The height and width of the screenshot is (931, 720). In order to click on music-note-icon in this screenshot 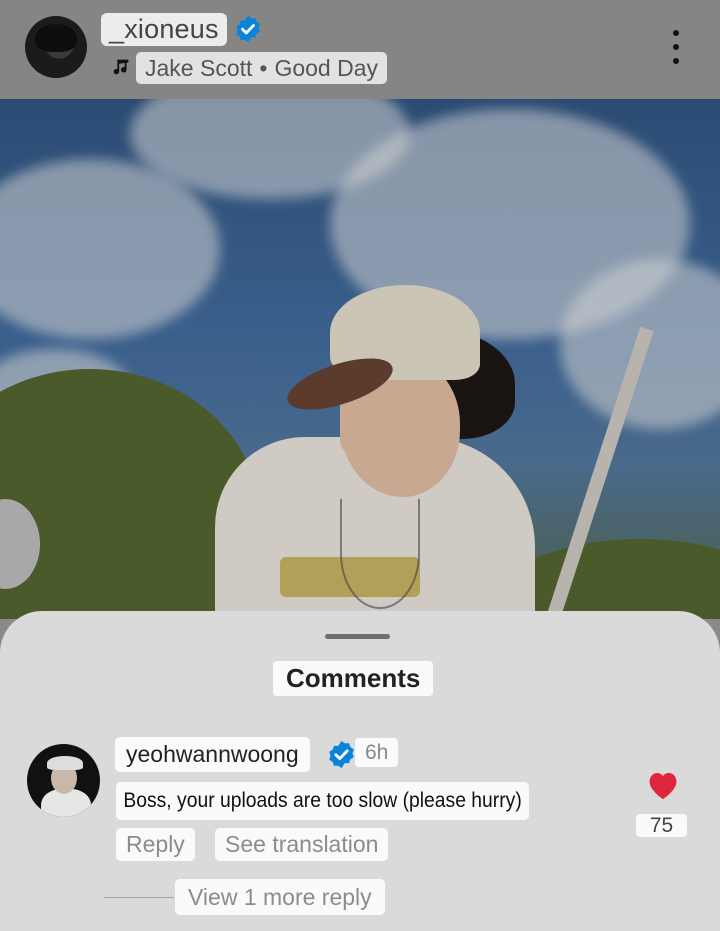, I will do `click(121, 67)`.